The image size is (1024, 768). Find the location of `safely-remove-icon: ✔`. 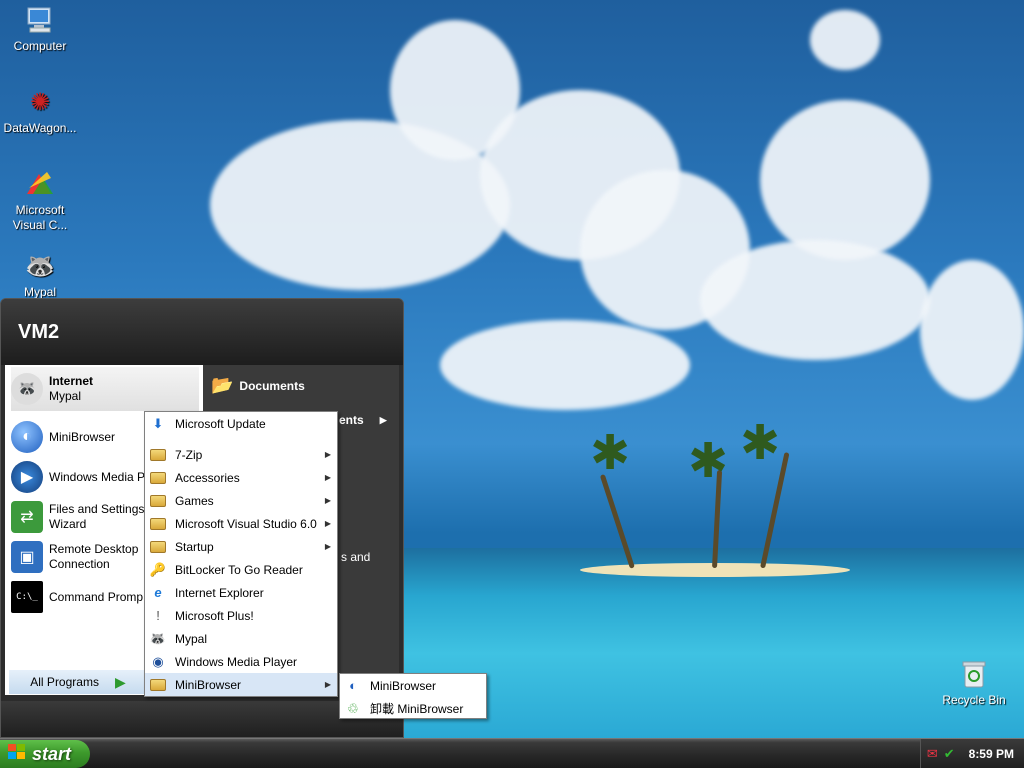

safely-remove-icon: ✔ is located at coordinates (949, 754).